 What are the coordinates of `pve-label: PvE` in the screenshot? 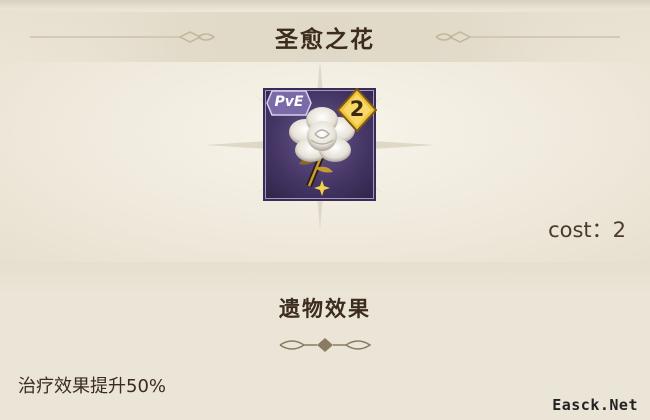 It's located at (289, 102).